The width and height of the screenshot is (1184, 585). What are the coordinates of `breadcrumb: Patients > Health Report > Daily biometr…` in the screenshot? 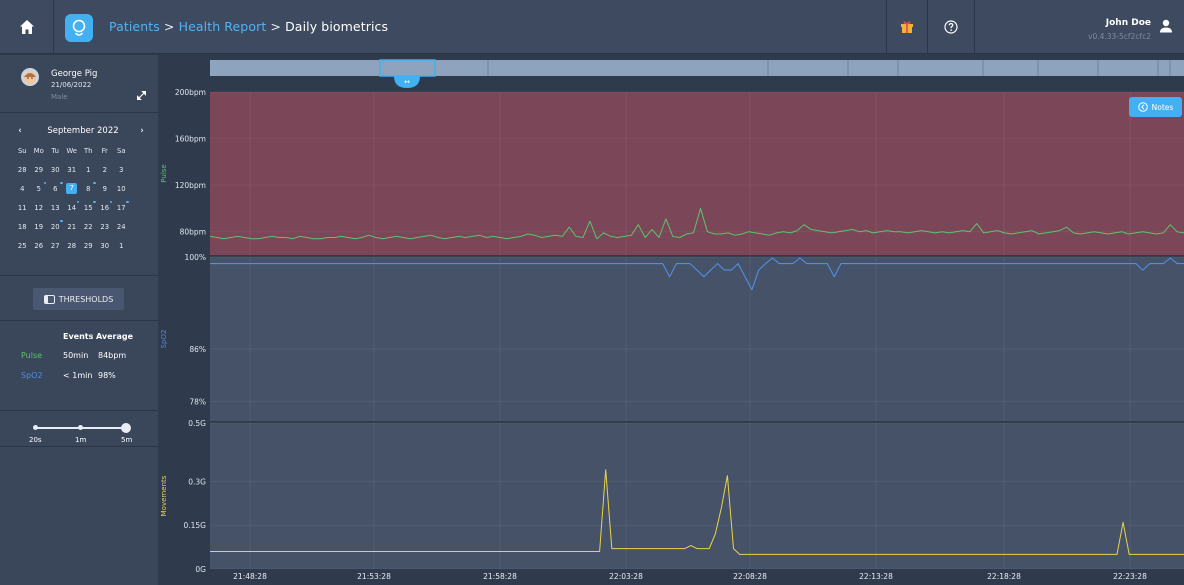 It's located at (248, 26).